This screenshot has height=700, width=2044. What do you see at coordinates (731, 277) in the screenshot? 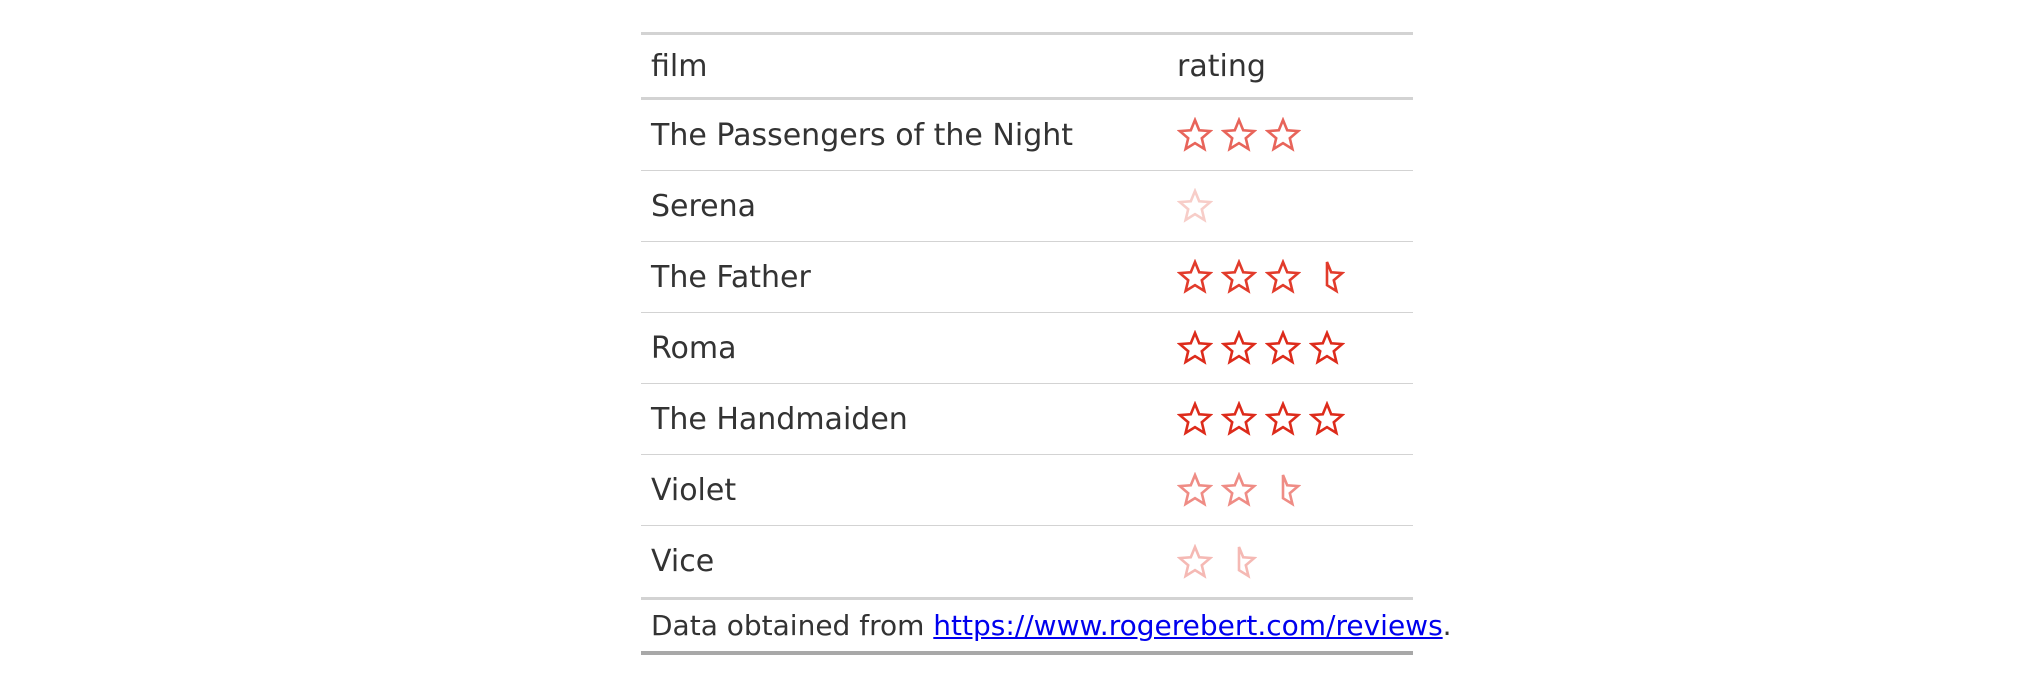
I see `film-title: The Father` at bounding box center [731, 277].